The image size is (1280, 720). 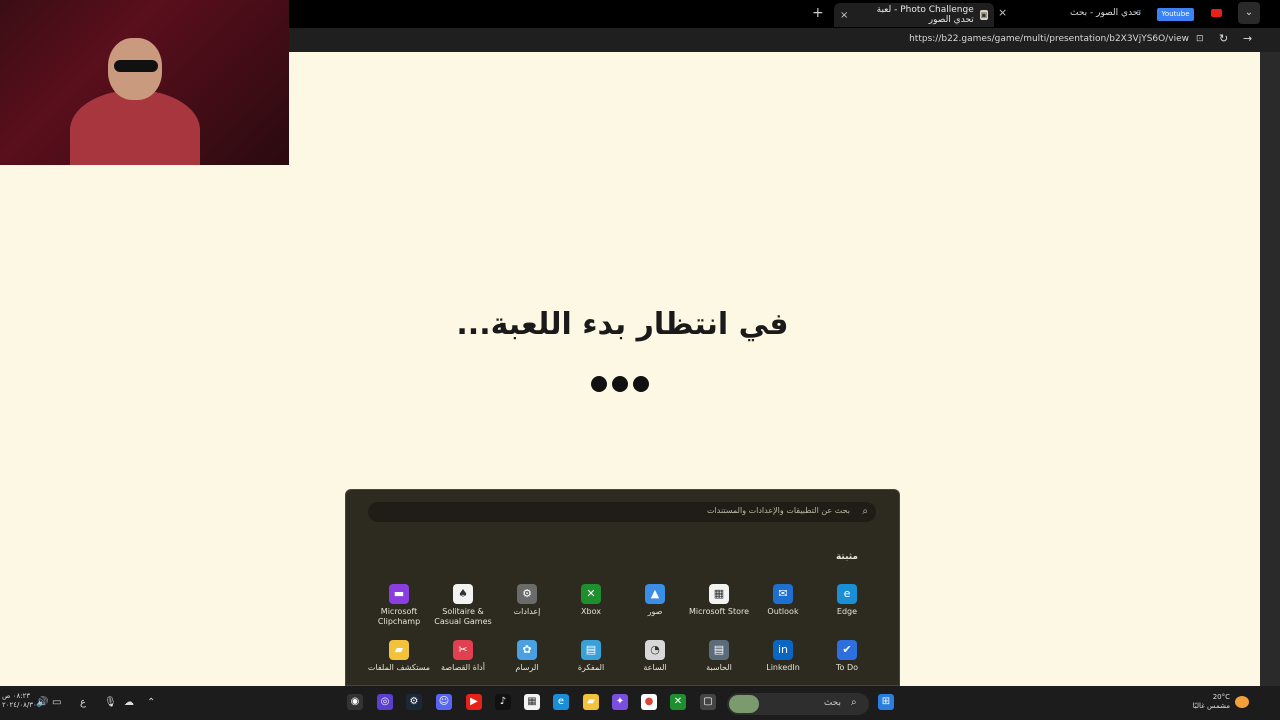 I want to click on taskbar-search-label: بحث, so click(x=832, y=703).